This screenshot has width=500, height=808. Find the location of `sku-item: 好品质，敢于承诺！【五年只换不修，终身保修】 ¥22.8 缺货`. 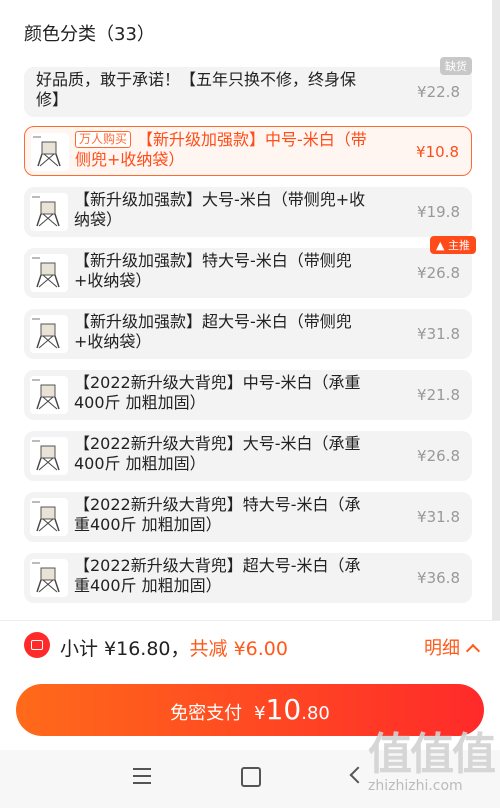

sku-item: 好品质，敢于承诺！【五年只换不修，终身保修】 ¥22.8 缺货 is located at coordinates (248, 87).